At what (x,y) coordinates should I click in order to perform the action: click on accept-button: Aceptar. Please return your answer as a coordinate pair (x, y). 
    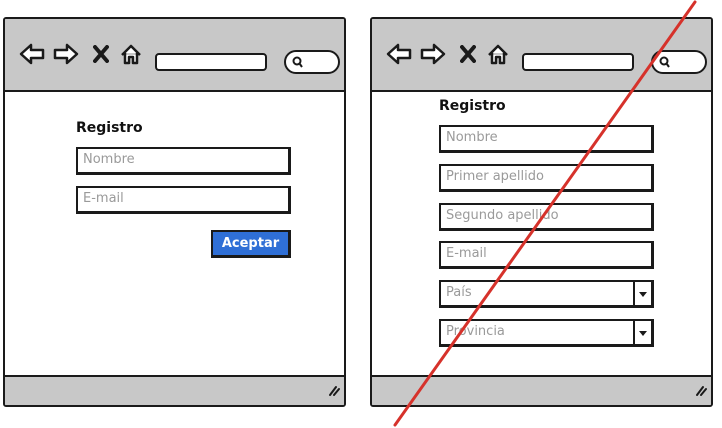
    Looking at the image, I should click on (251, 244).